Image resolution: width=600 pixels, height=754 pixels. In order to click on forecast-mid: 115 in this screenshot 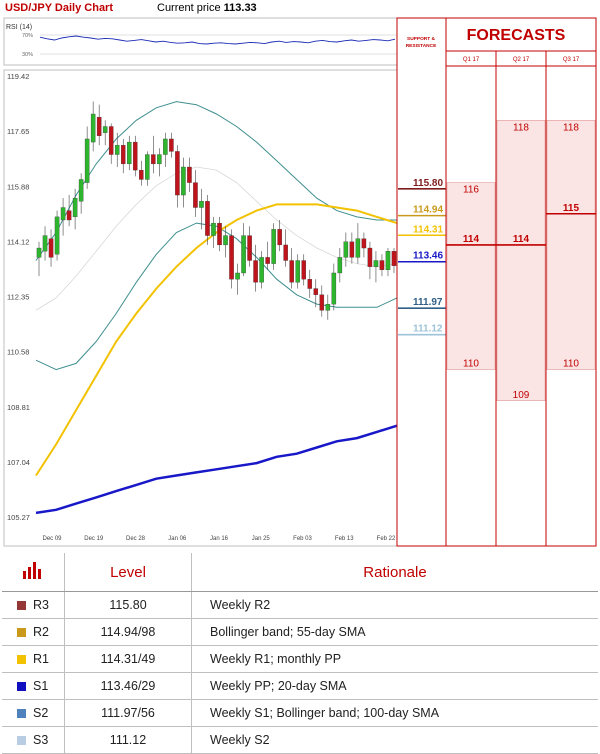, I will do `click(571, 208)`.